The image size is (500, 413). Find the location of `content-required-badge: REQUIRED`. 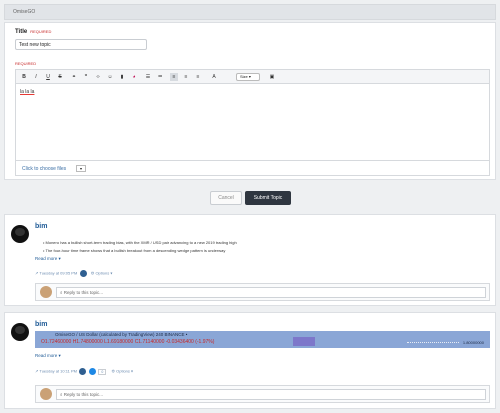

content-required-badge: REQUIRED is located at coordinates (26, 63).